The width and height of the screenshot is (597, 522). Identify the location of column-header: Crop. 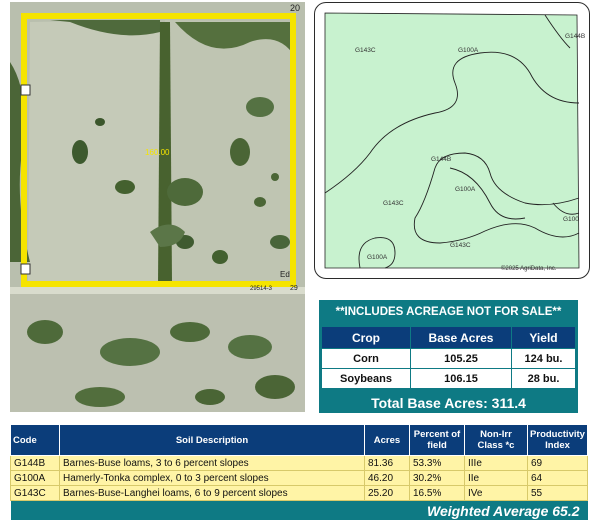
(366, 337).